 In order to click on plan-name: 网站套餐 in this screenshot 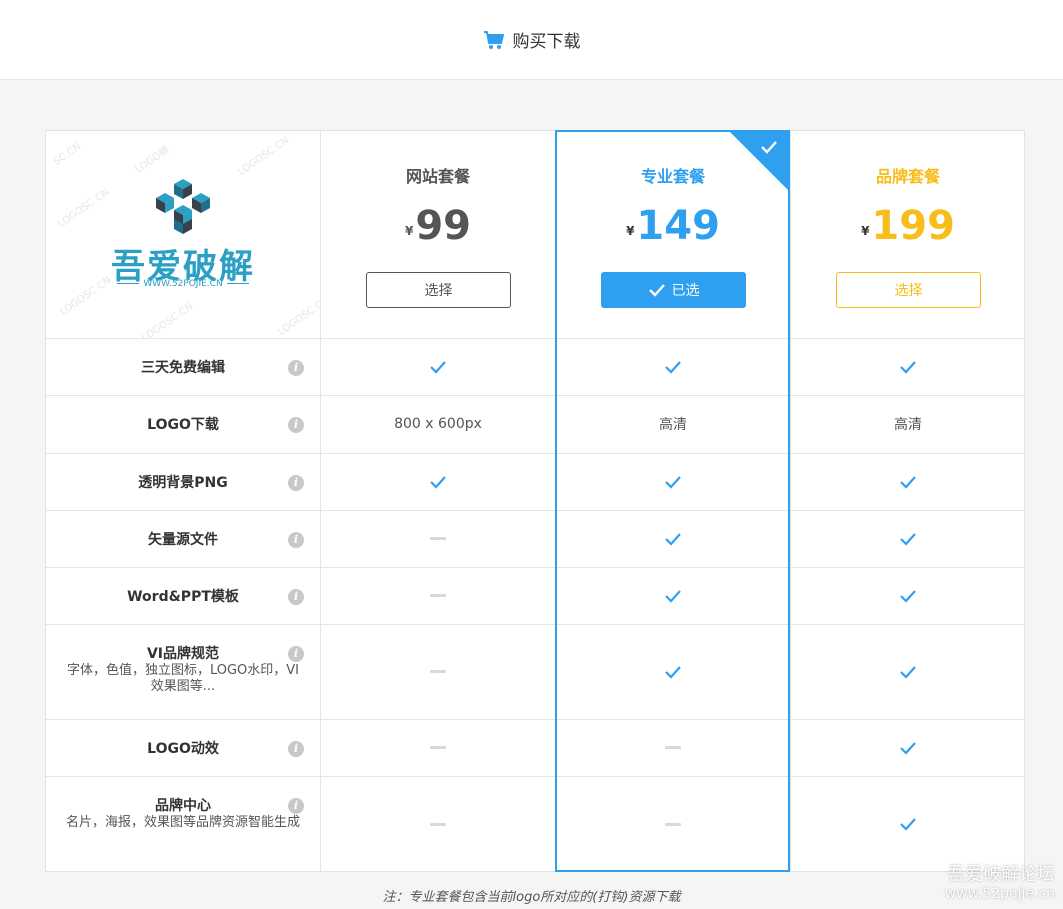, I will do `click(437, 176)`.